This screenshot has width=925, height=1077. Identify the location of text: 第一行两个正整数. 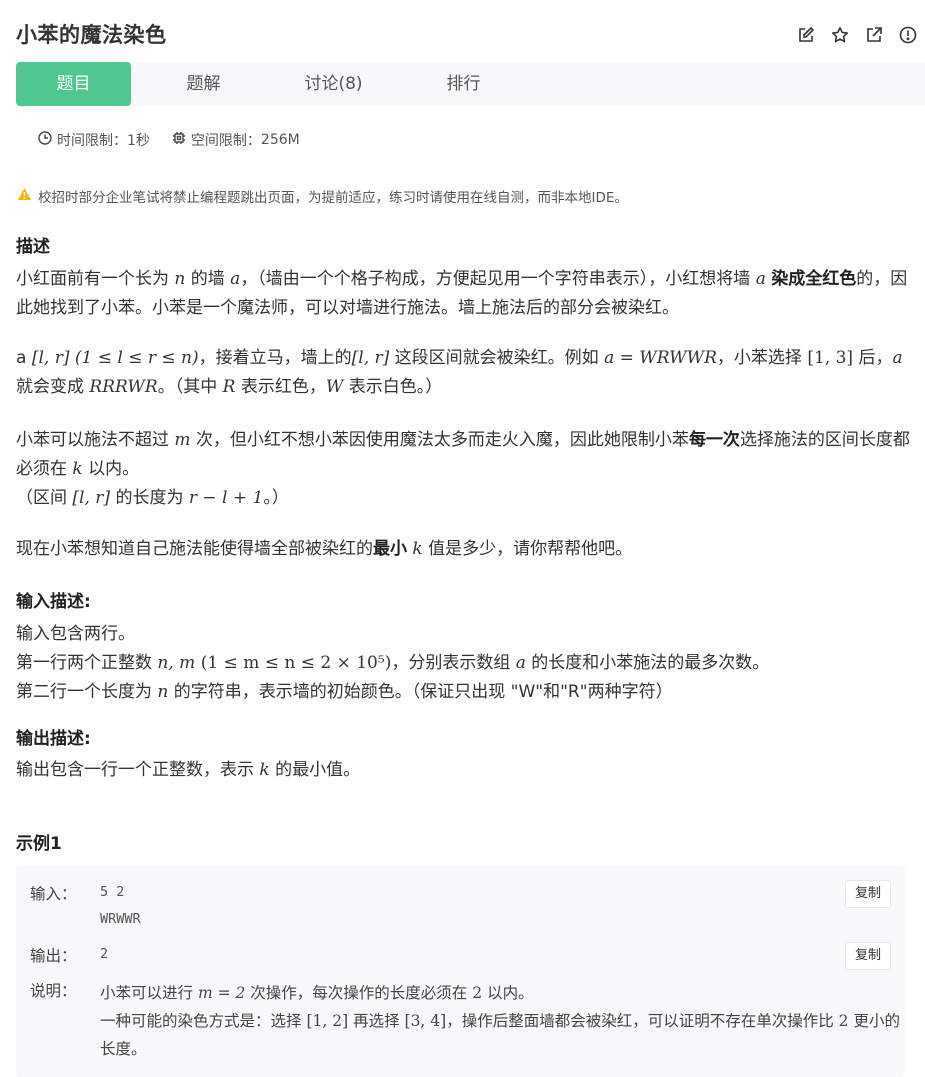
(84, 663).